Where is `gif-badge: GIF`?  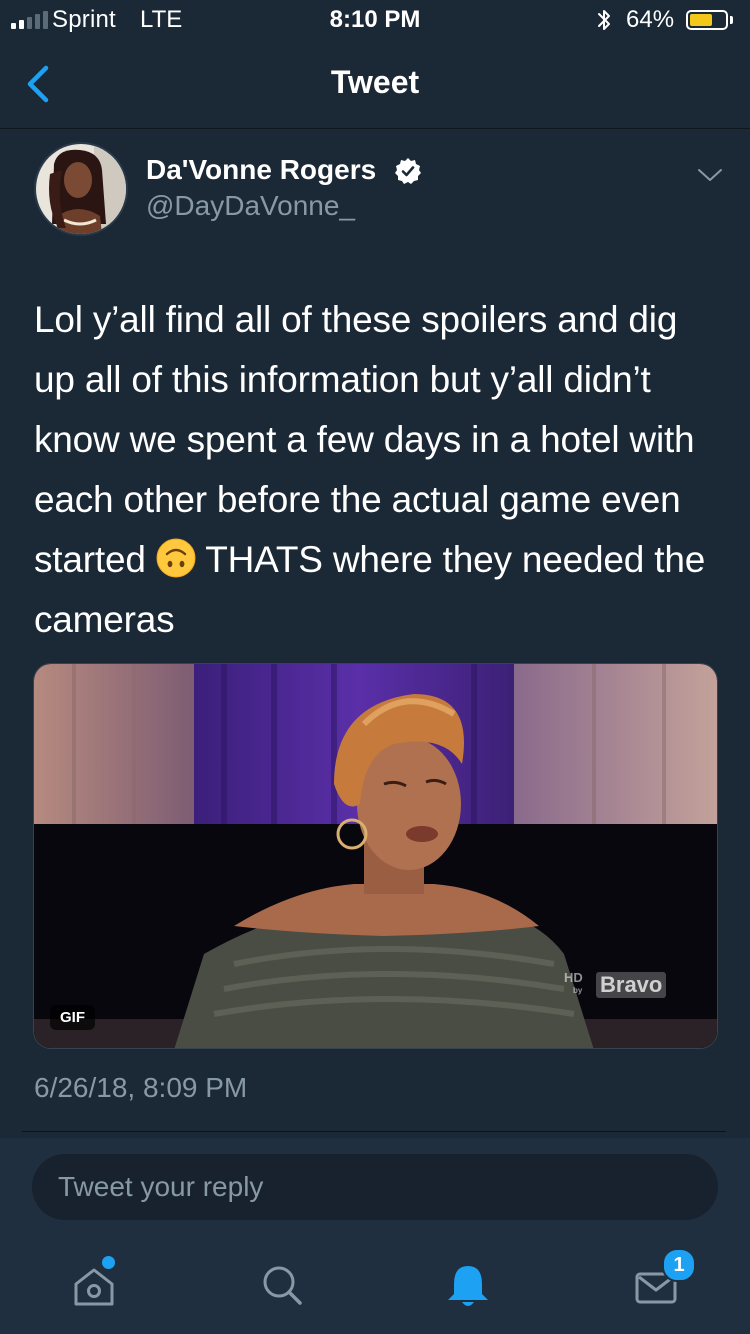 gif-badge: GIF is located at coordinates (72, 1017).